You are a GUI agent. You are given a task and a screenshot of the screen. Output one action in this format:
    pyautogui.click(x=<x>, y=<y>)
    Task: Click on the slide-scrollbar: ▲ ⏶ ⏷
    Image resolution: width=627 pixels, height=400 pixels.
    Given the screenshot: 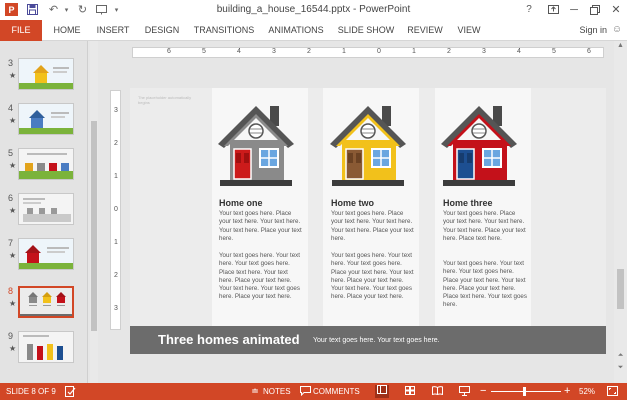 What is the action you would take?
    pyautogui.click(x=620, y=212)
    